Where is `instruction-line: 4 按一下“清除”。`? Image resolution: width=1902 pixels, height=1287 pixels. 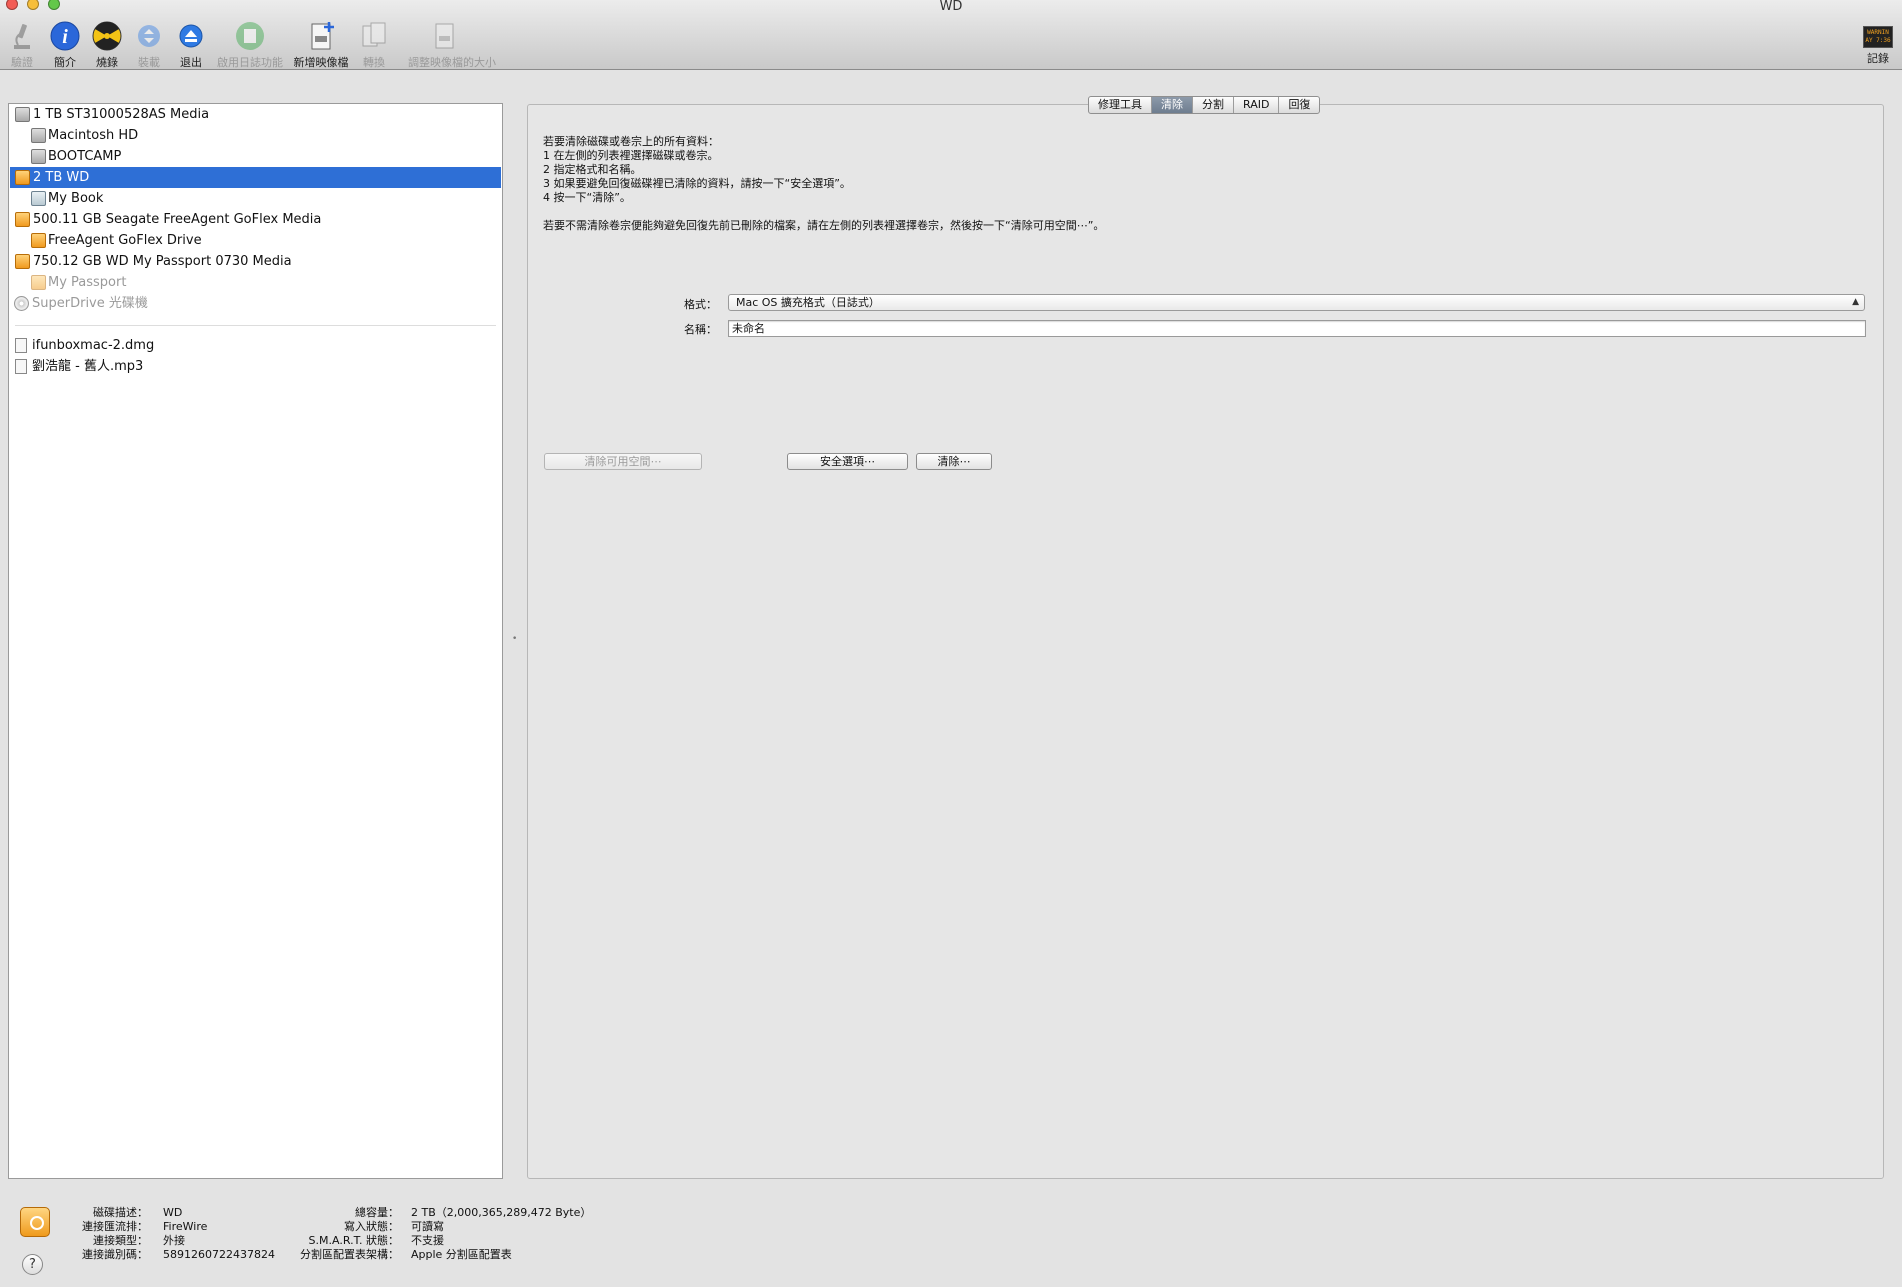 instruction-line: 4 按一下“清除”。 is located at coordinates (587, 197).